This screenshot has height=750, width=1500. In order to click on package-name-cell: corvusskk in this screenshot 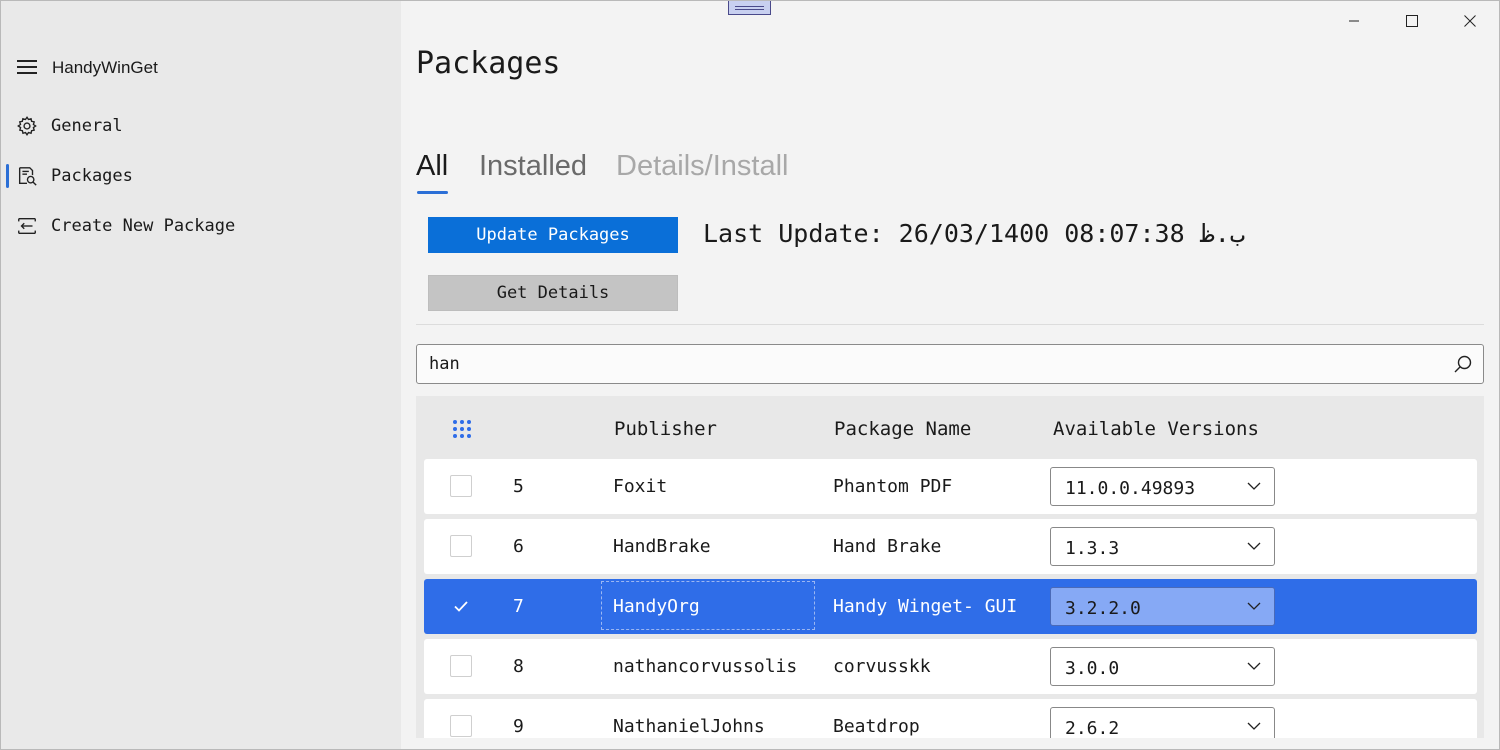, I will do `click(882, 666)`.